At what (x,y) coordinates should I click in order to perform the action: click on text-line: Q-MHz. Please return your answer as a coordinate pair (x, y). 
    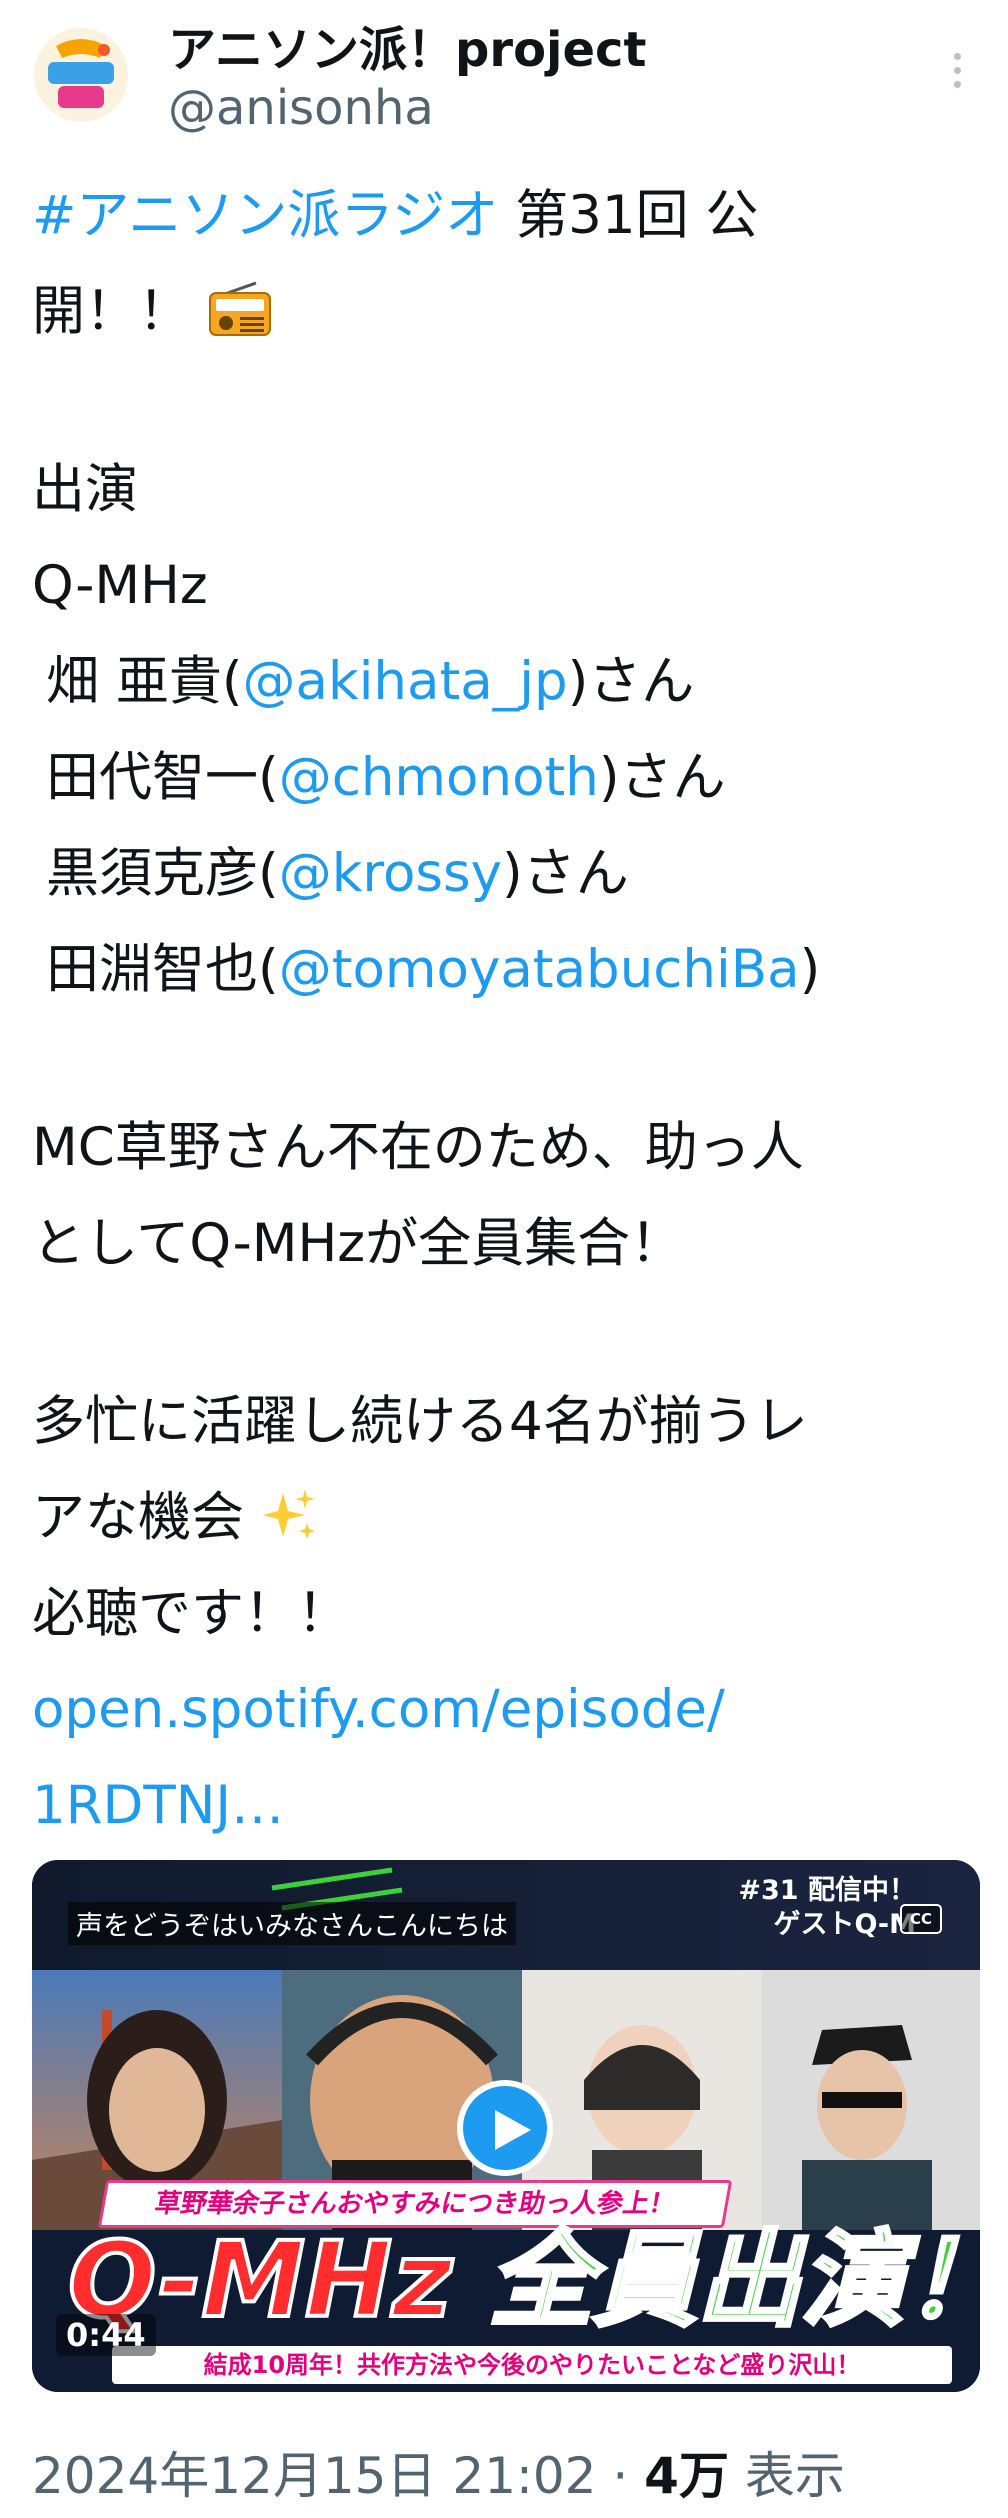
    Looking at the image, I should click on (507, 586).